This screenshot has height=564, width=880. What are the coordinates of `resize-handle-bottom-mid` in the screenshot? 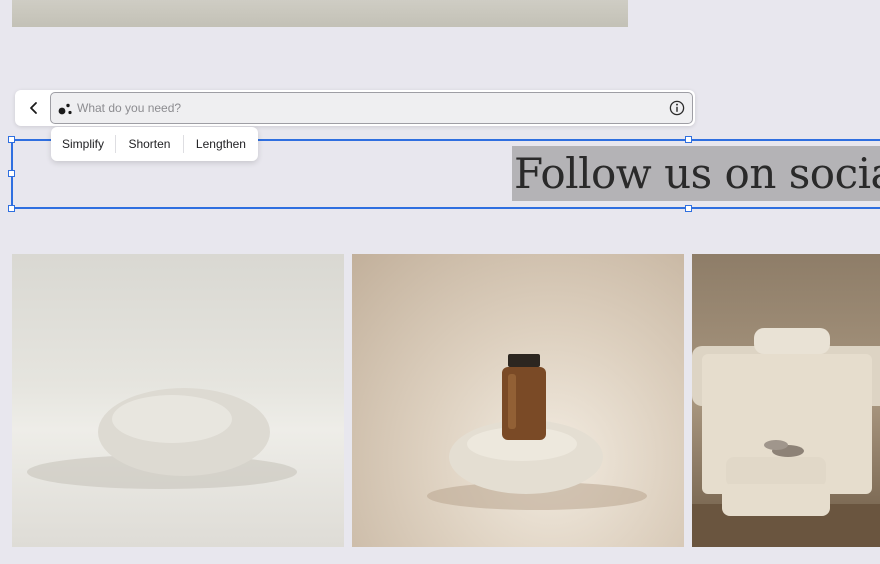 It's located at (688, 208).